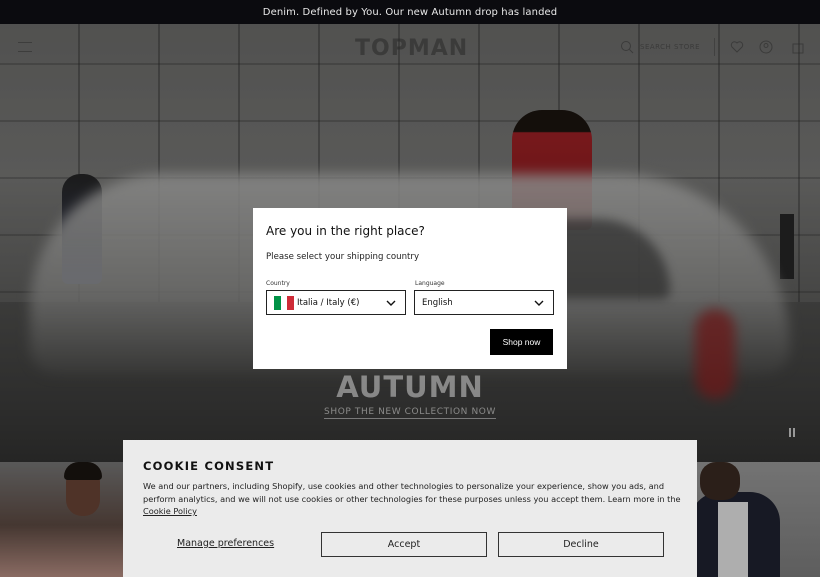 The image size is (820, 577). Describe the element at coordinates (714, 47) in the screenshot. I see `header-divider` at that location.